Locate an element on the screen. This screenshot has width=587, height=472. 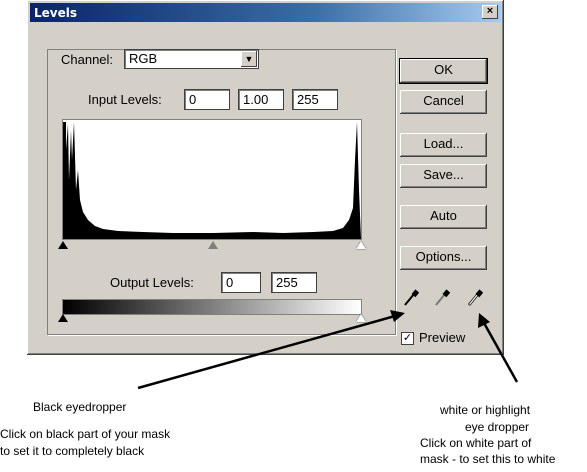
chevron-down-icon: ▼ is located at coordinates (249, 59).